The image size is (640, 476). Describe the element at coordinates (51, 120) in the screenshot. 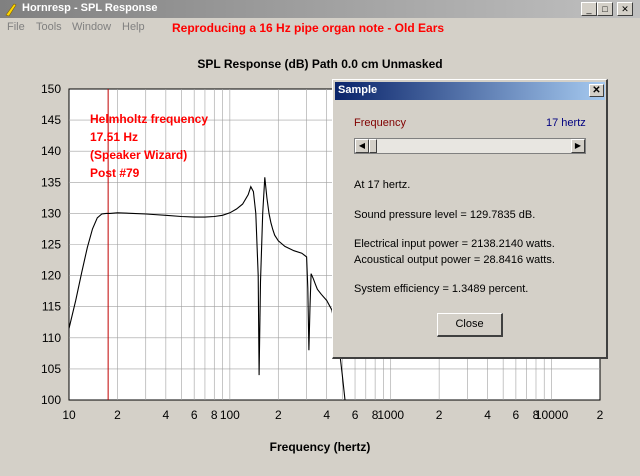

I see `y-tick-label: 145` at that location.